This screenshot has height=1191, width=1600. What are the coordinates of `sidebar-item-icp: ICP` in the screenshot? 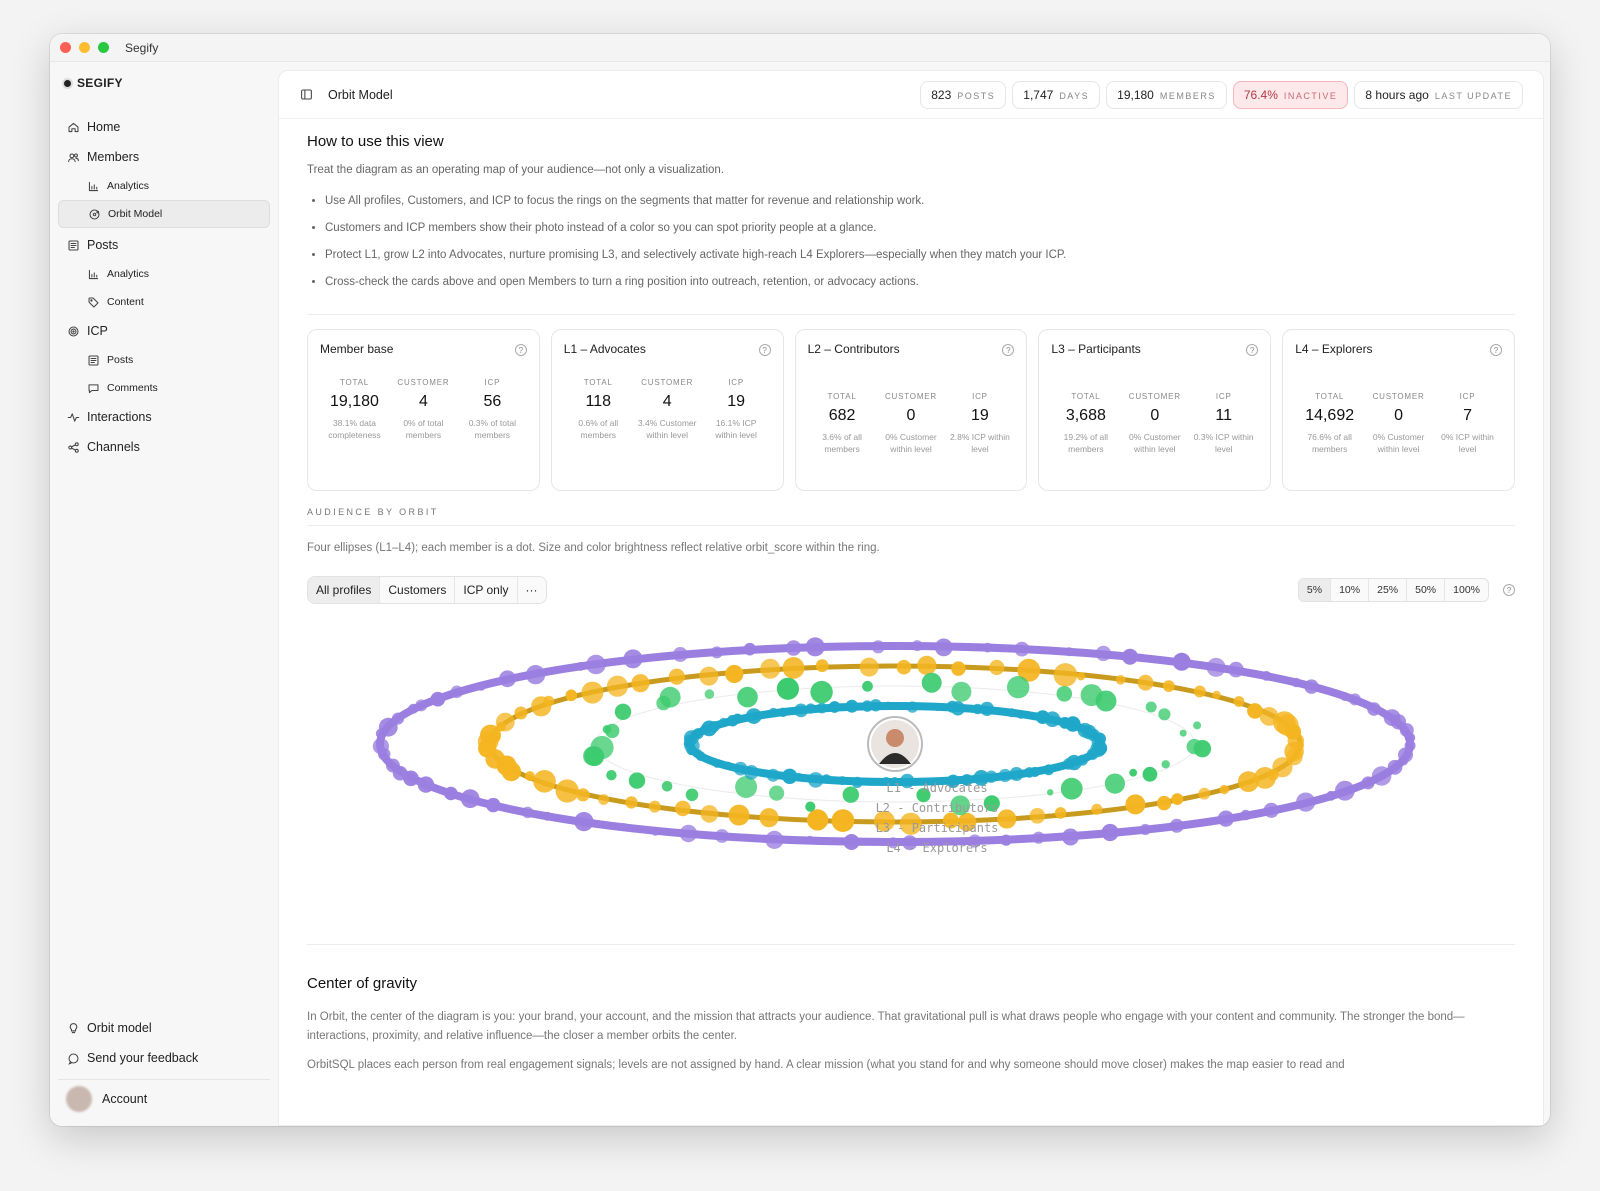 It's located at (164, 331).